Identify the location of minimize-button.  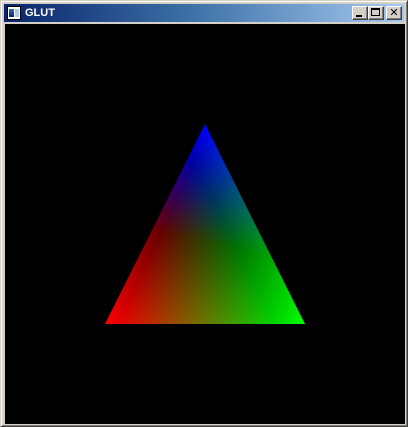
(360, 13).